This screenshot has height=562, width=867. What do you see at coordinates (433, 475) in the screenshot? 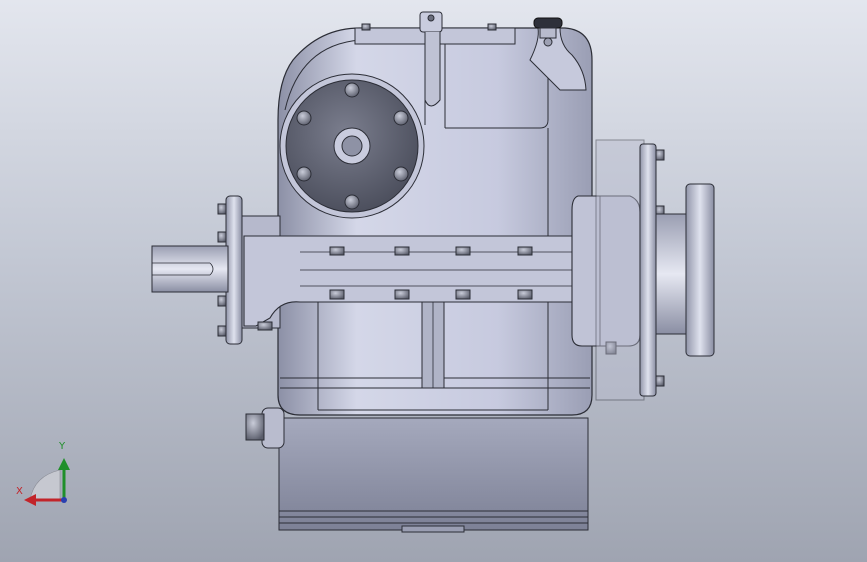
I see `base-block` at bounding box center [433, 475].